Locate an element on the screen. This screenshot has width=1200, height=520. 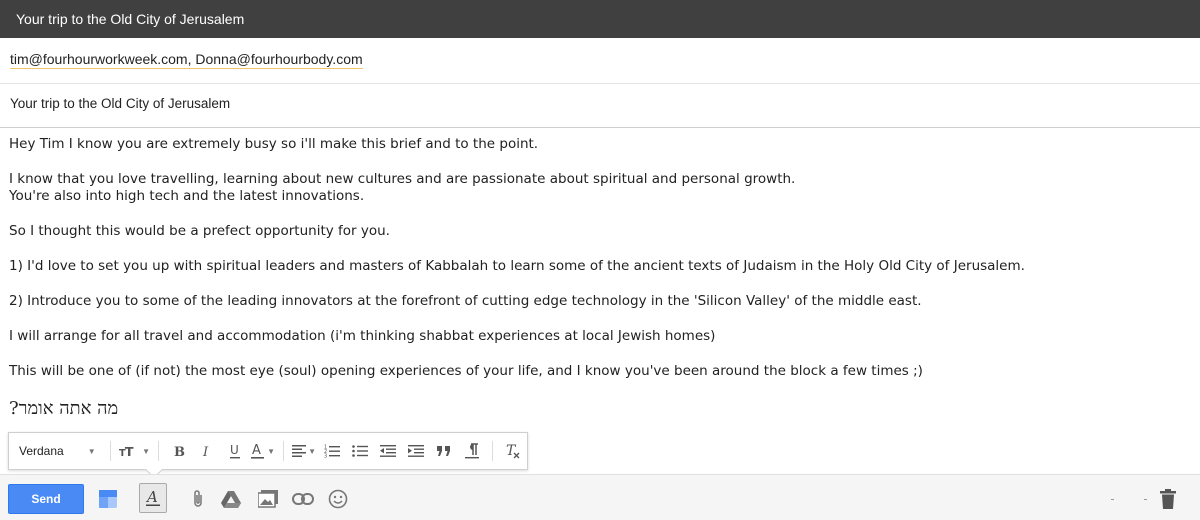
indent-less-icon is located at coordinates (388, 451).